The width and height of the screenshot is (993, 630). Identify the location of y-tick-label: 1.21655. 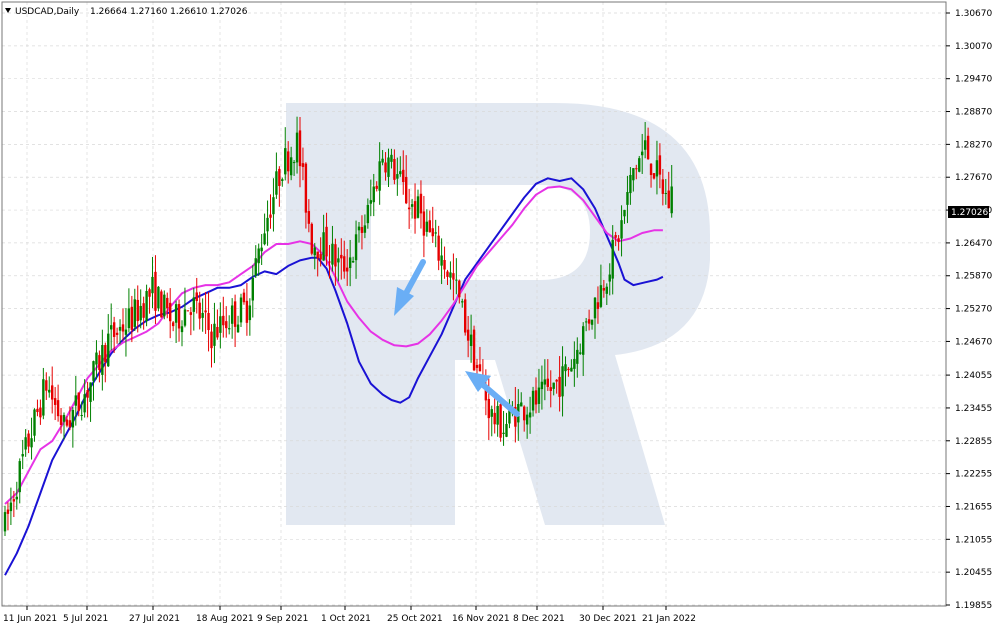
(973, 507).